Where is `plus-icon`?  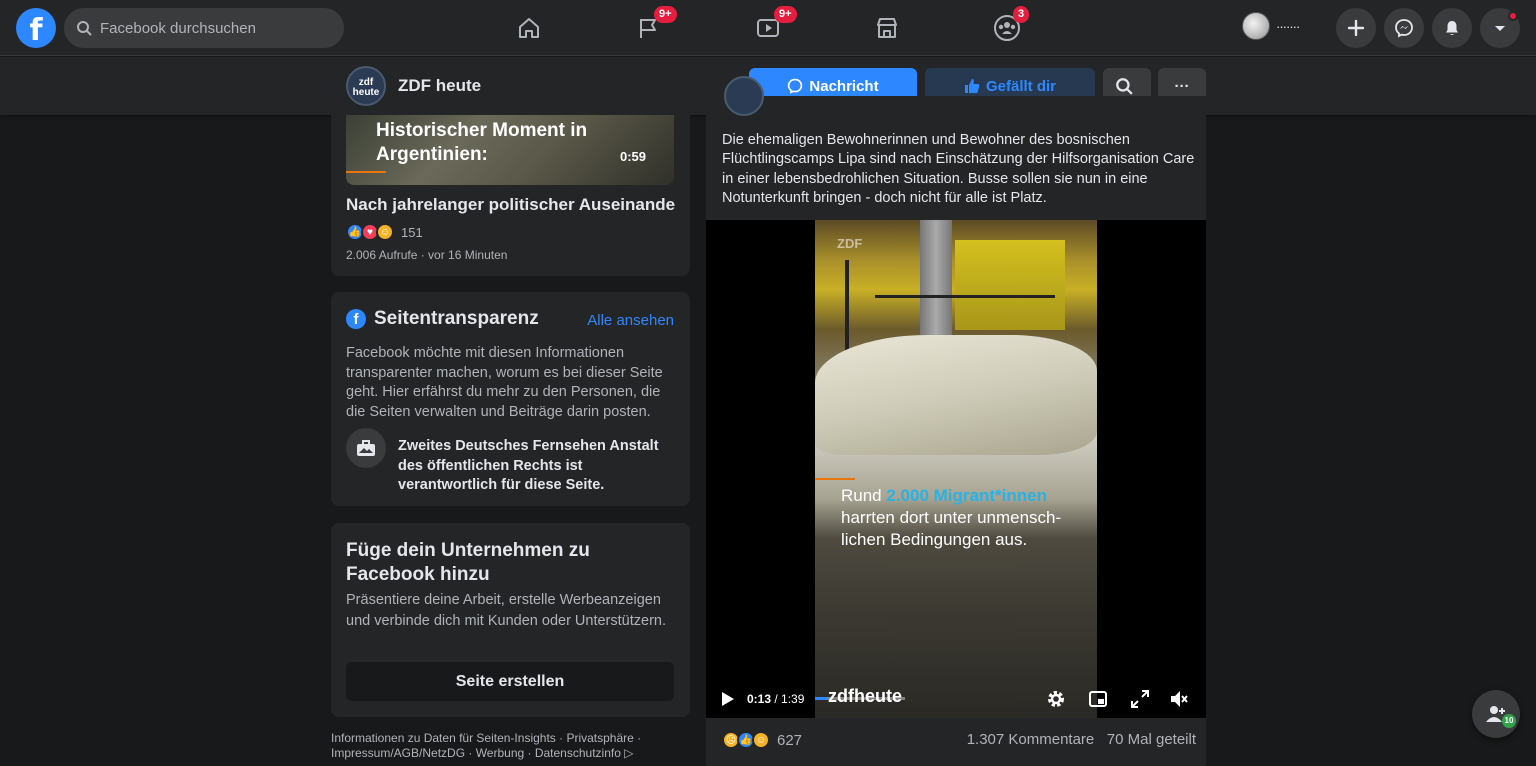 plus-icon is located at coordinates (1356, 28).